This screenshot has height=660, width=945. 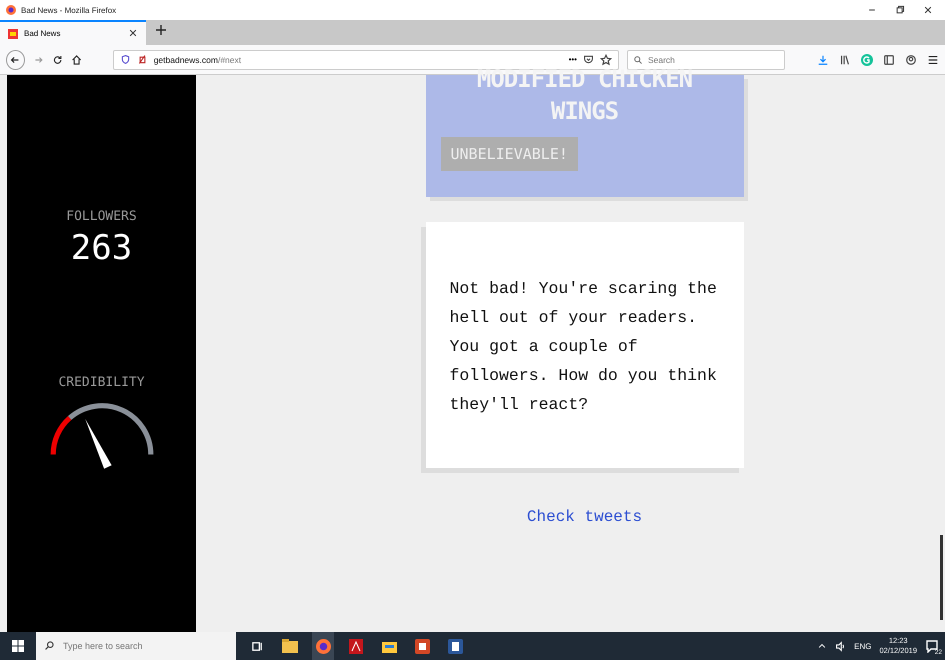 I want to click on pocket-icon, so click(x=588, y=59).